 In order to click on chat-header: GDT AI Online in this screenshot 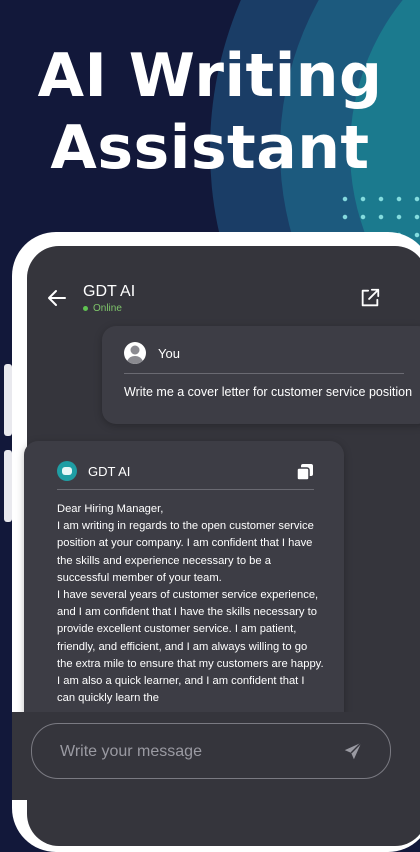, I will do `click(223, 284)`.